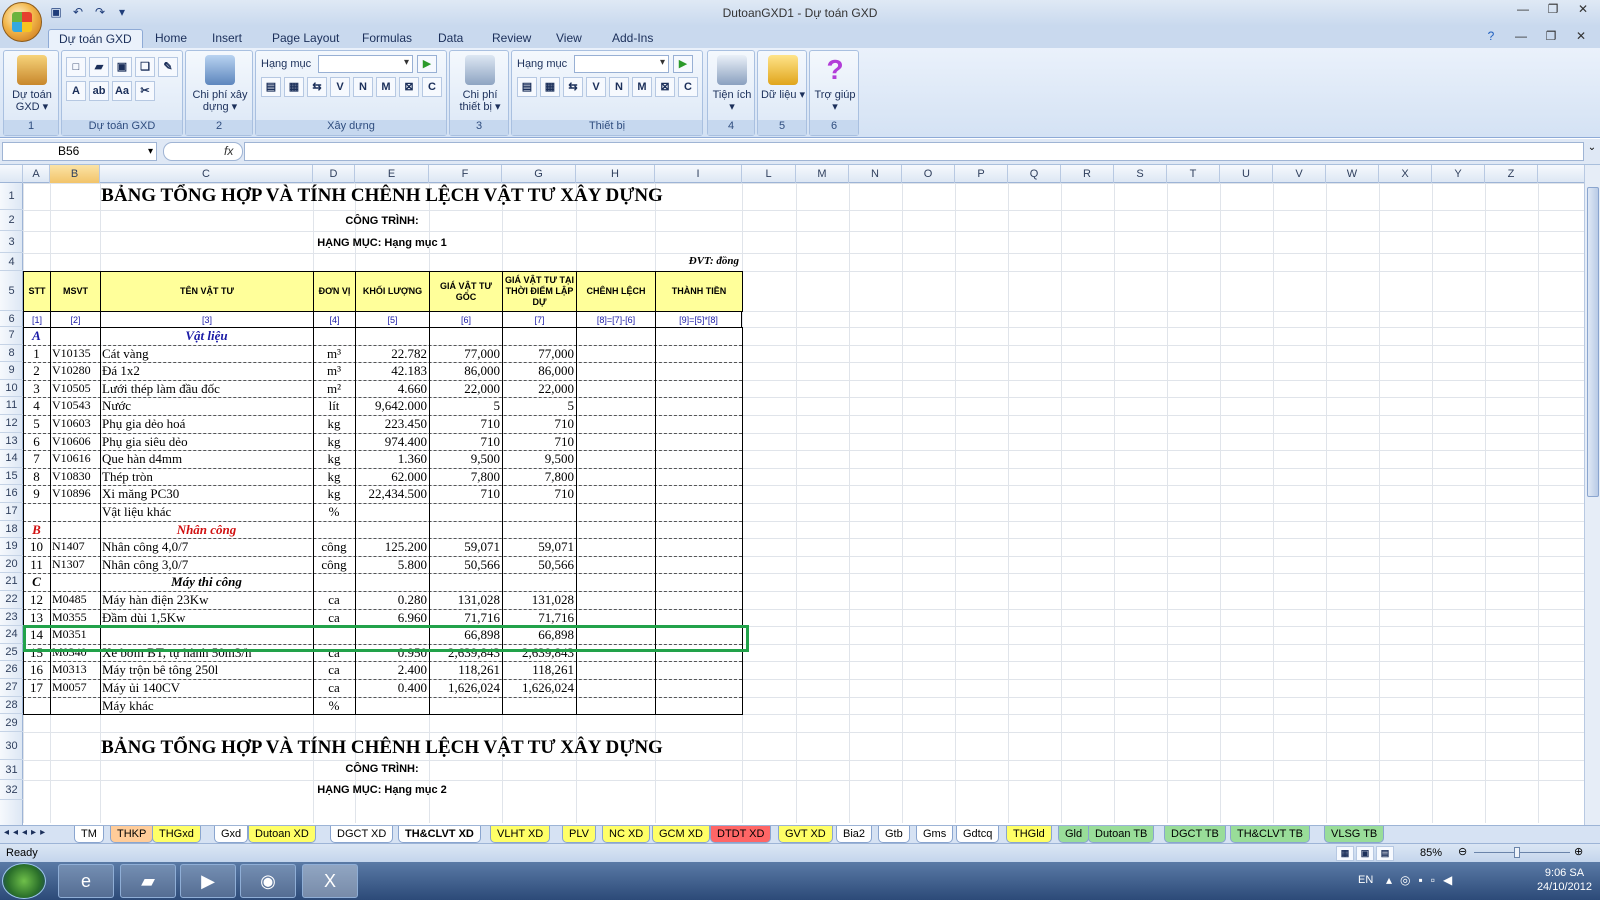 This screenshot has height=900, width=1600. What do you see at coordinates (75, 406) in the screenshot?
I see `table-cell: V10543` at bounding box center [75, 406].